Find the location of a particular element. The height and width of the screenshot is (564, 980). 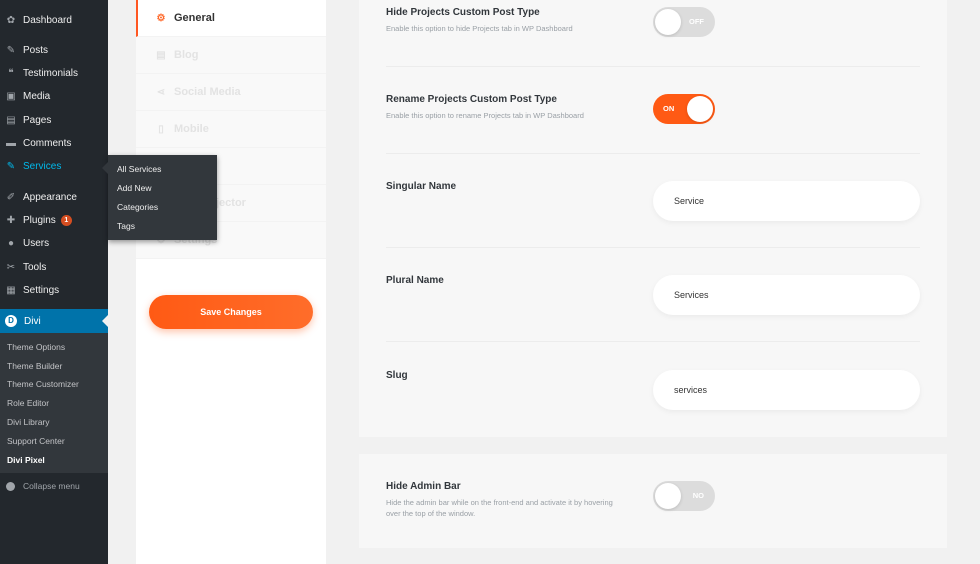

toggle-state-label: ON is located at coordinates (669, 108).